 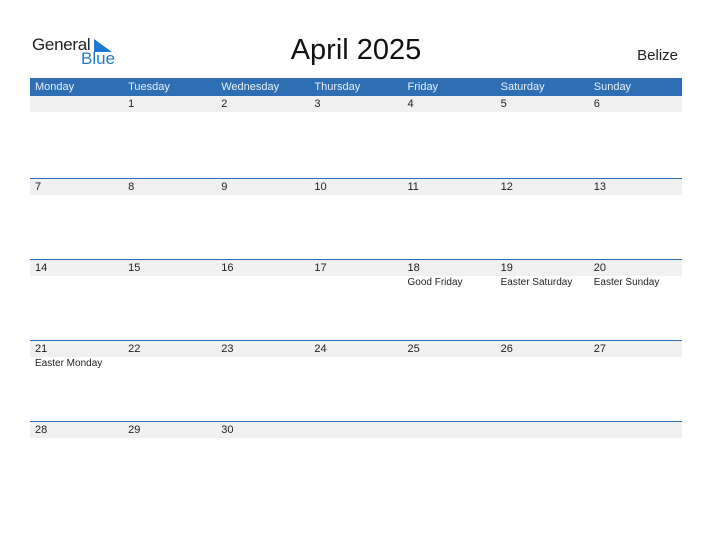 I want to click on week-row: 28 29 30, so click(x=356, y=461).